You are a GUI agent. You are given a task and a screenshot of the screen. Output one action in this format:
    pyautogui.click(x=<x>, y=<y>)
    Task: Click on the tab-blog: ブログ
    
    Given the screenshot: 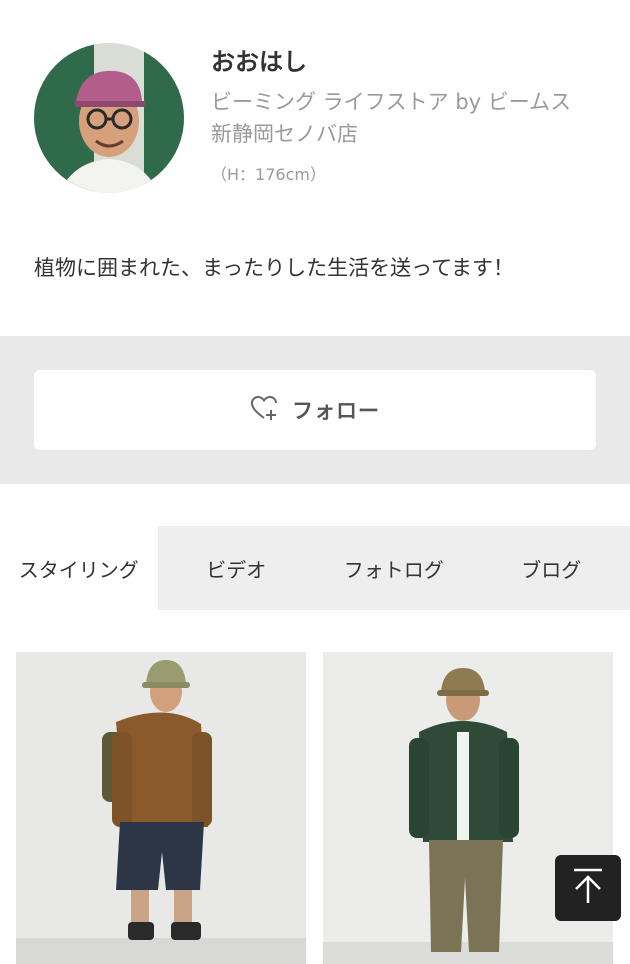 What is the action you would take?
    pyautogui.click(x=551, y=568)
    